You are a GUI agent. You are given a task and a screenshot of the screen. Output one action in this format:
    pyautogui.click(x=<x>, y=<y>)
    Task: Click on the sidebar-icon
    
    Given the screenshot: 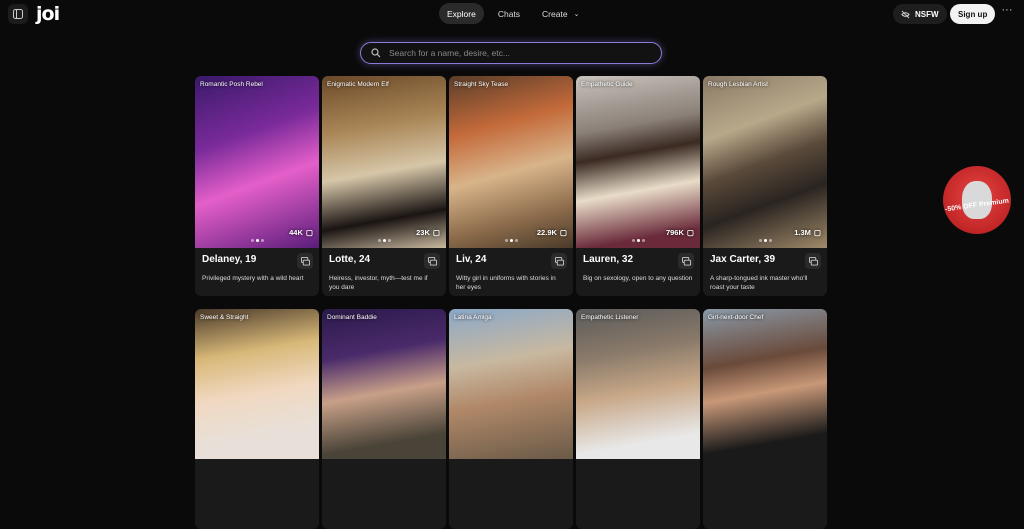 What is the action you would take?
    pyautogui.click(x=18, y=14)
    